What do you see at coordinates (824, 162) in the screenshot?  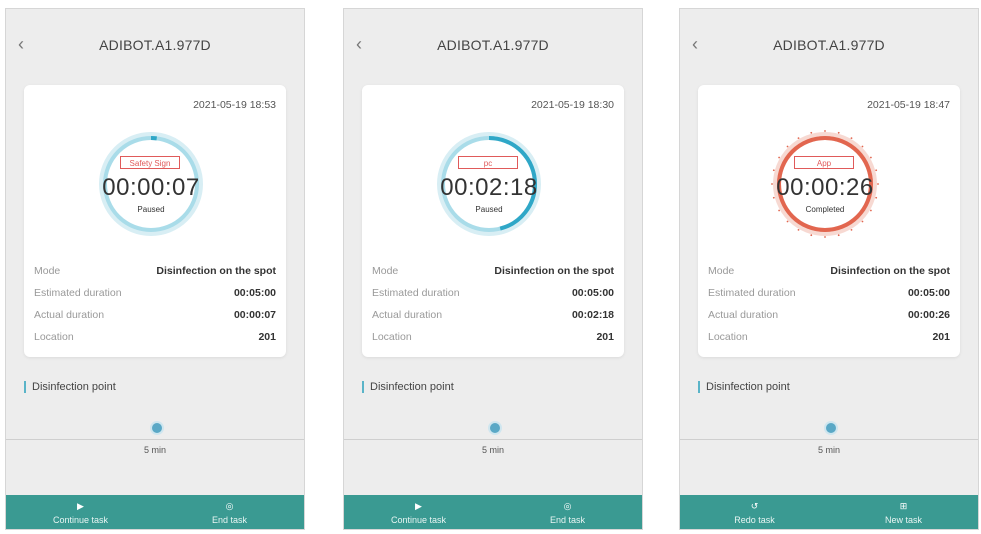 I see `source-tag: App` at bounding box center [824, 162].